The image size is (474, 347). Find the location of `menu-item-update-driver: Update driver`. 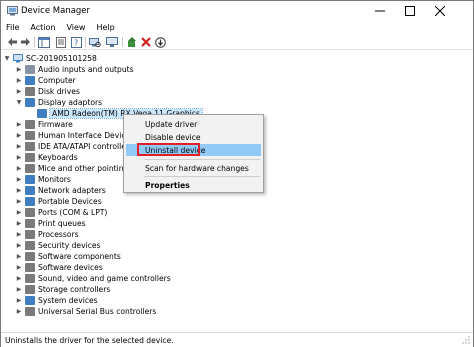

menu-item-update-driver: Update driver is located at coordinates (193, 124).